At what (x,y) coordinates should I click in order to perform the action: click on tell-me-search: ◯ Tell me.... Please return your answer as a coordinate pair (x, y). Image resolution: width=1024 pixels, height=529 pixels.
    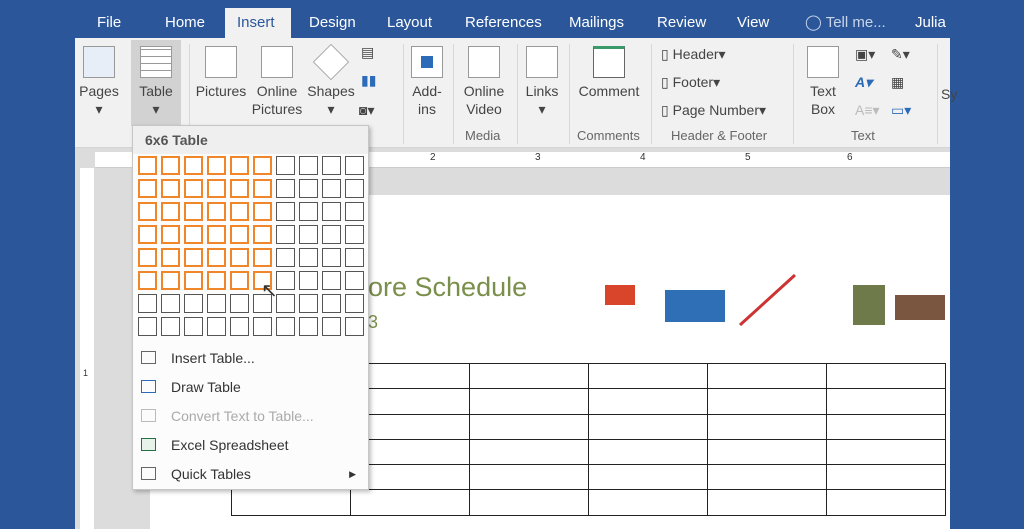
    Looking at the image, I should click on (845, 23).